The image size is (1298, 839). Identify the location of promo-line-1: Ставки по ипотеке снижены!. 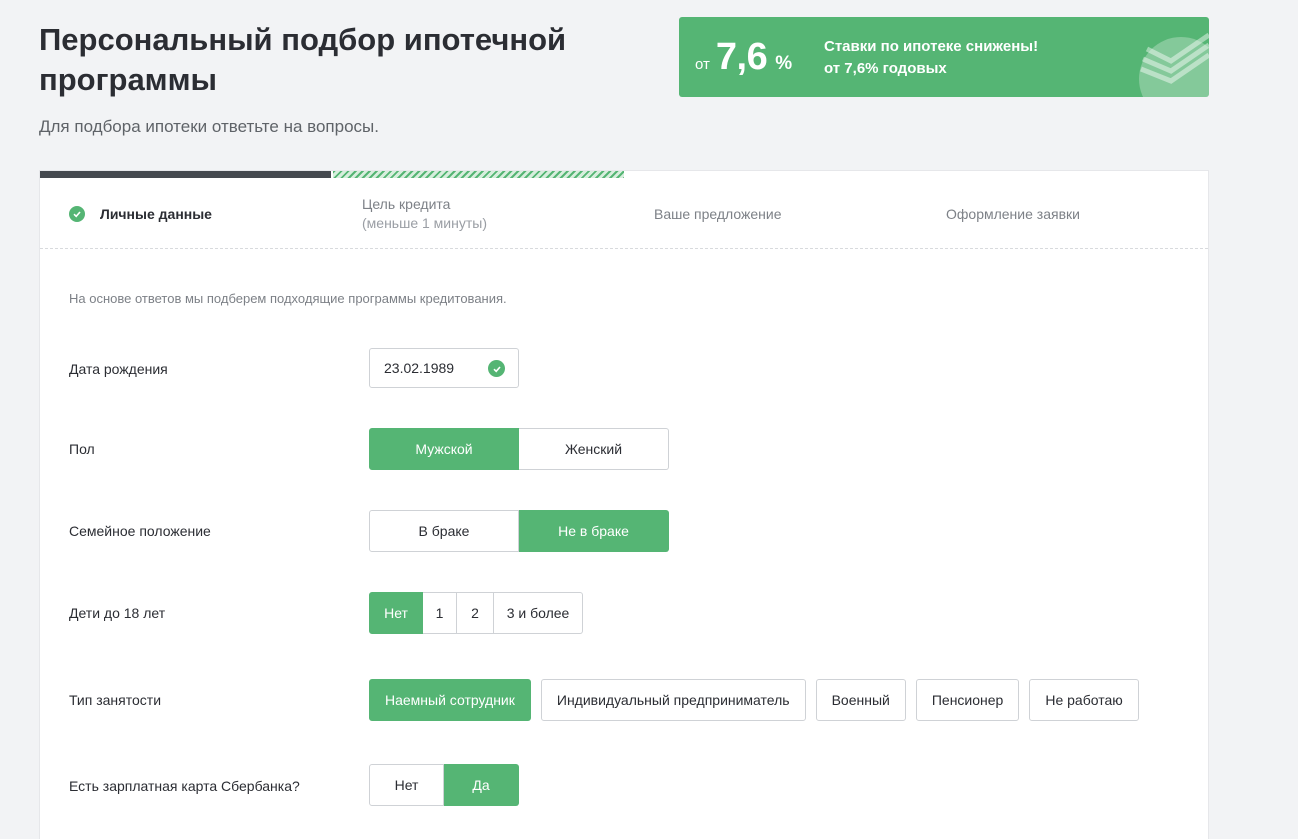
(931, 46).